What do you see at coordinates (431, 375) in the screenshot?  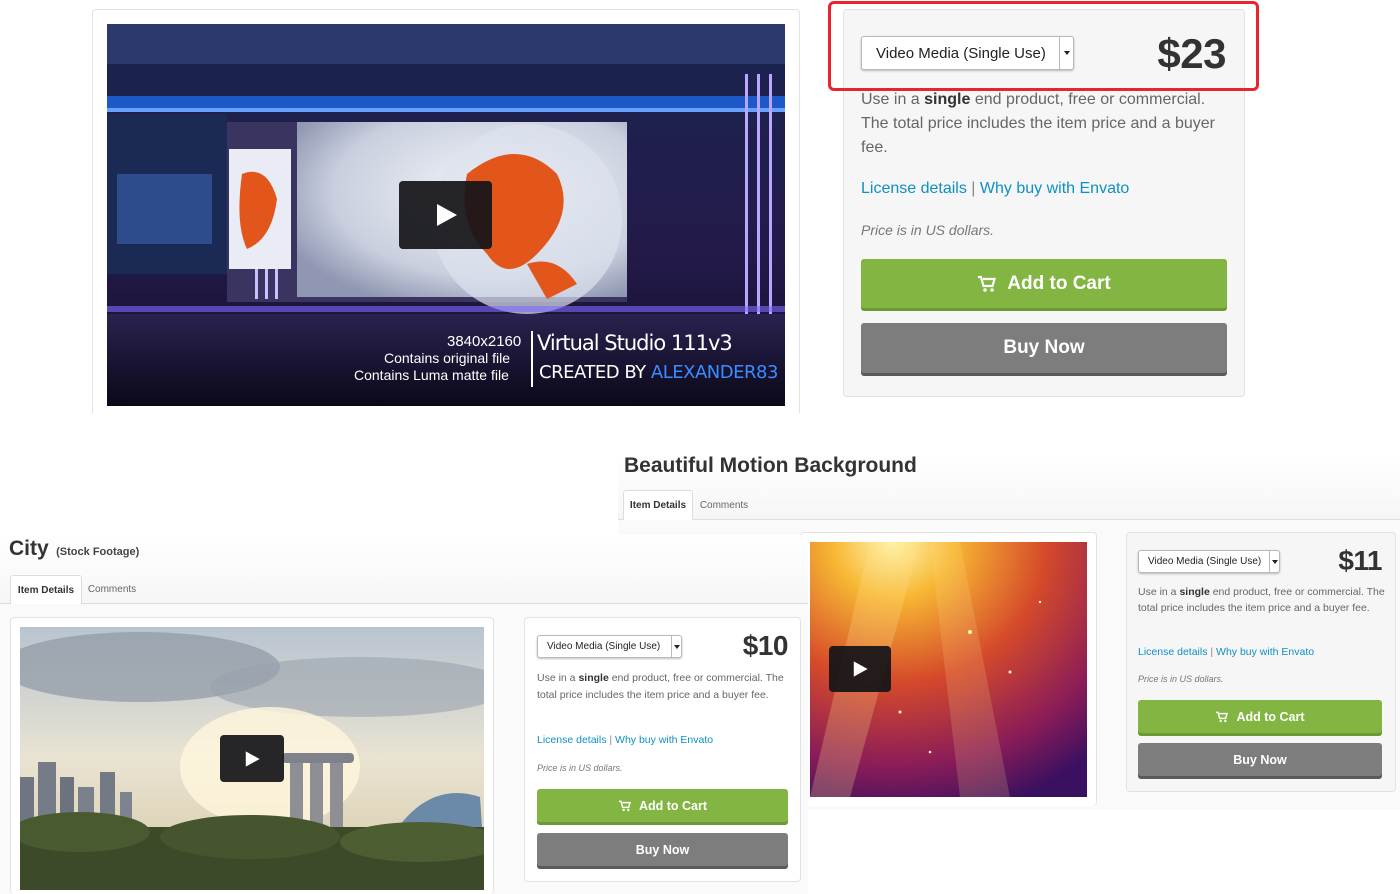 I see `overlay-line-2: Contains Luma matte file` at bounding box center [431, 375].